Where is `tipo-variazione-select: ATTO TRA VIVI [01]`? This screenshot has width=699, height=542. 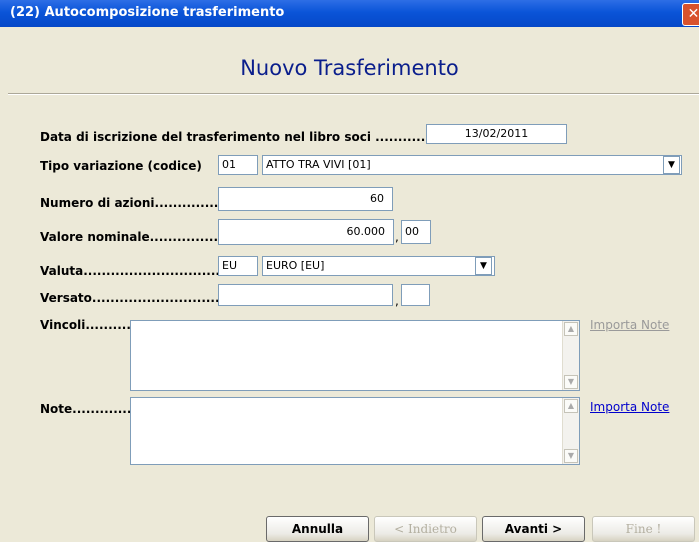 tipo-variazione-select: ATTO TRA VIVI [01] is located at coordinates (472, 165).